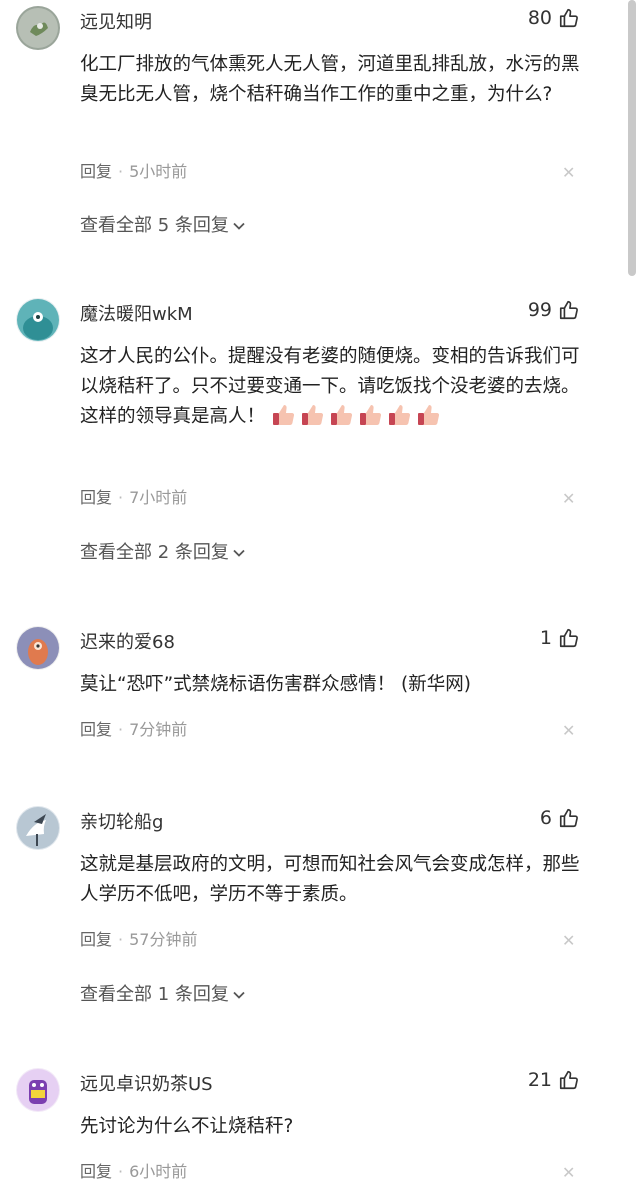 The image size is (640, 1182). I want to click on like-count: 6, so click(545, 818).